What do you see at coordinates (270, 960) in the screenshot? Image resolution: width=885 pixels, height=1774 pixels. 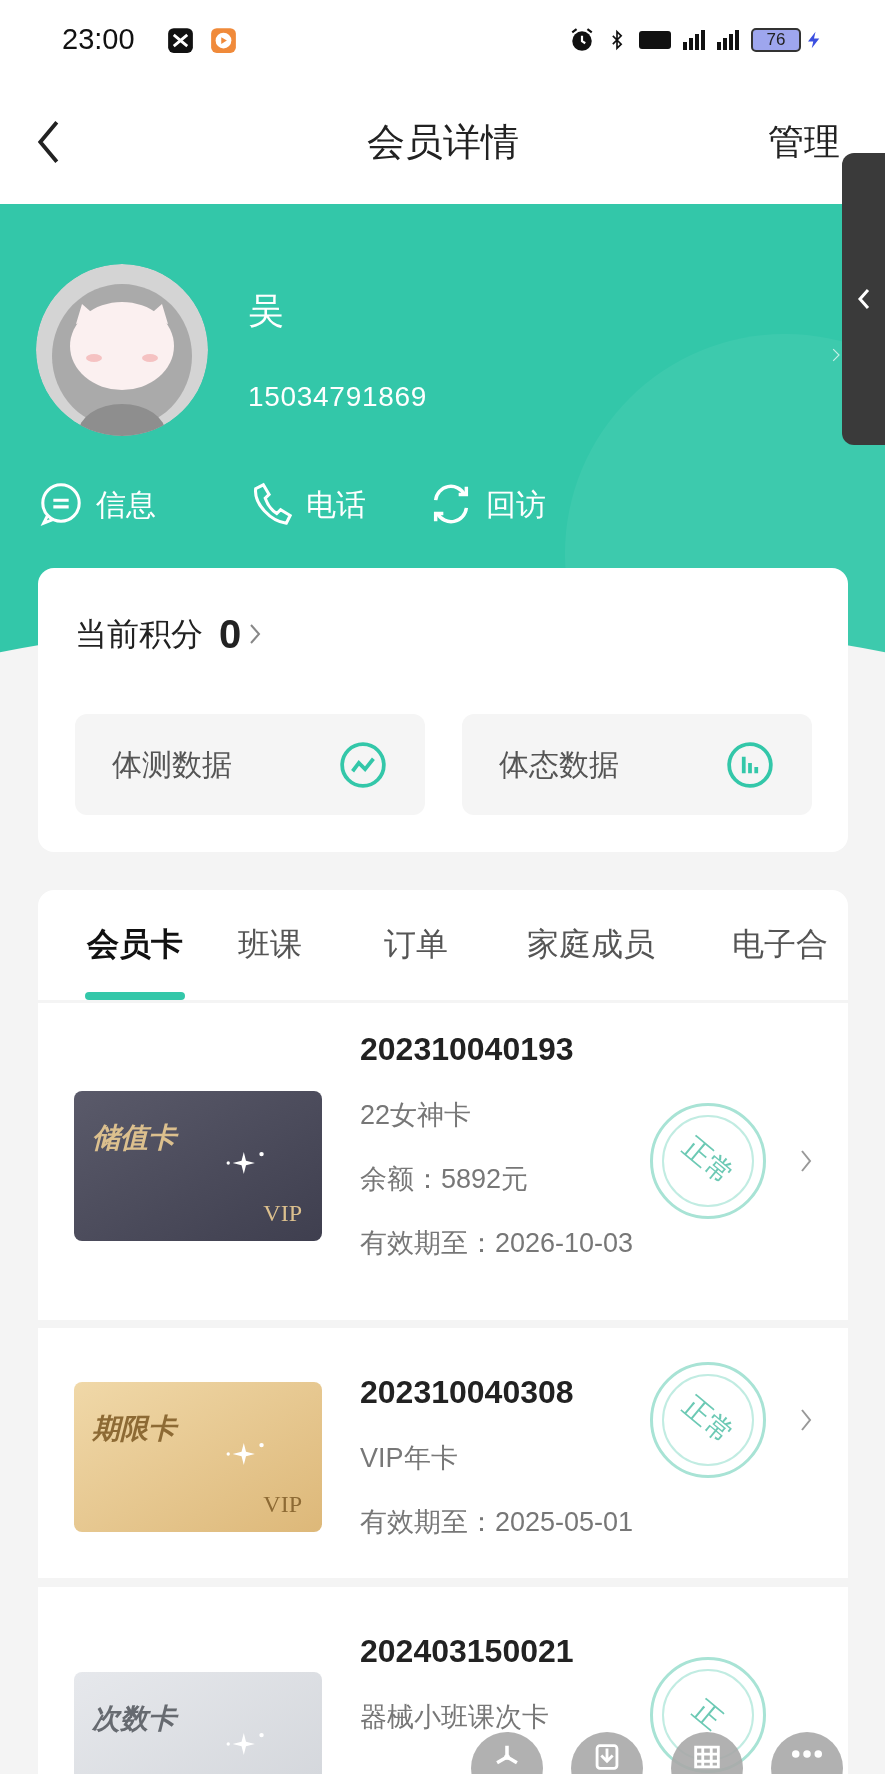 I see `tab: 班课` at bounding box center [270, 960].